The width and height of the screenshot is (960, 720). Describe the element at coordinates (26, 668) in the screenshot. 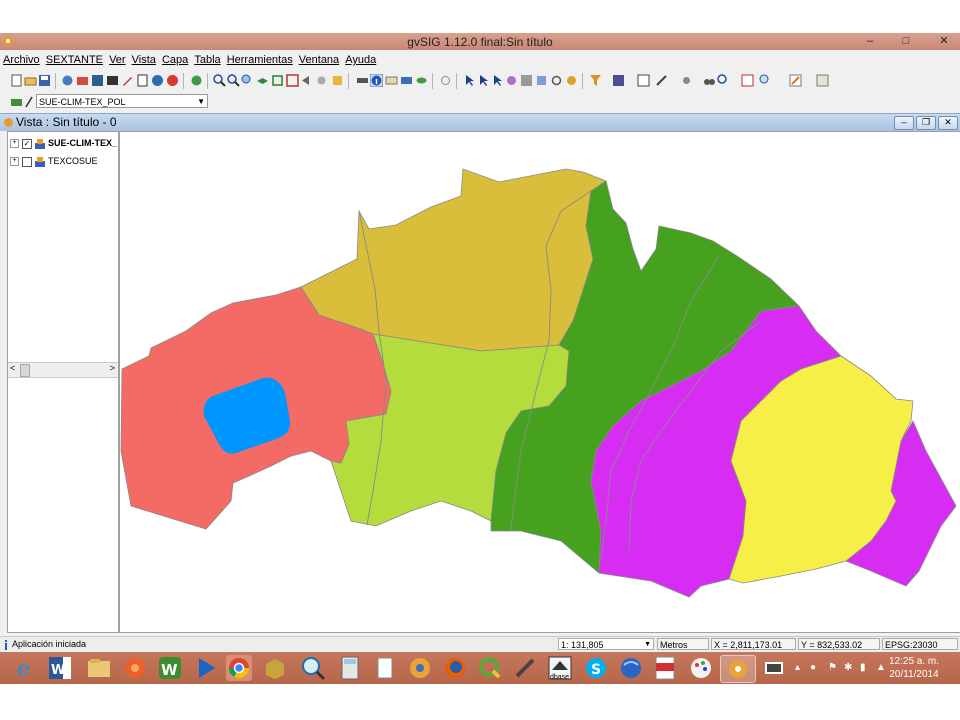

I see `ie-icon: e` at that location.